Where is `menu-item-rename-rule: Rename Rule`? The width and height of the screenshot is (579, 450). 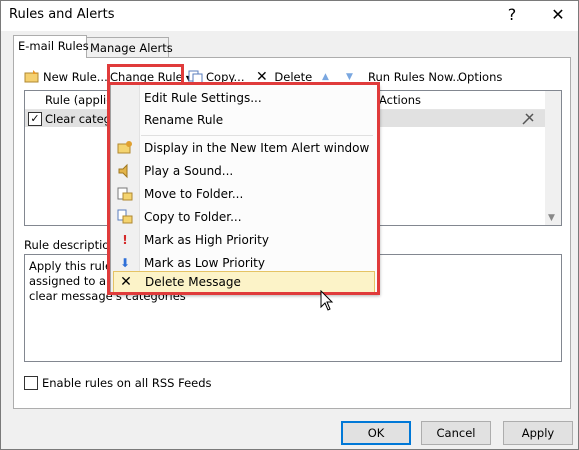 menu-item-rename-rule: Rename Rule is located at coordinates (244, 120).